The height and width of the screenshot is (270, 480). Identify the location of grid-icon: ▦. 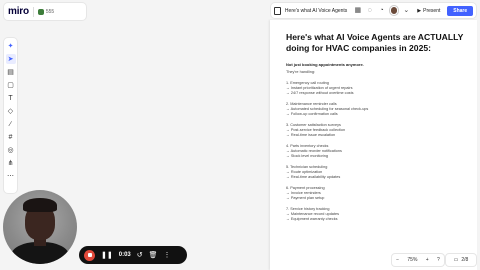
(358, 10).